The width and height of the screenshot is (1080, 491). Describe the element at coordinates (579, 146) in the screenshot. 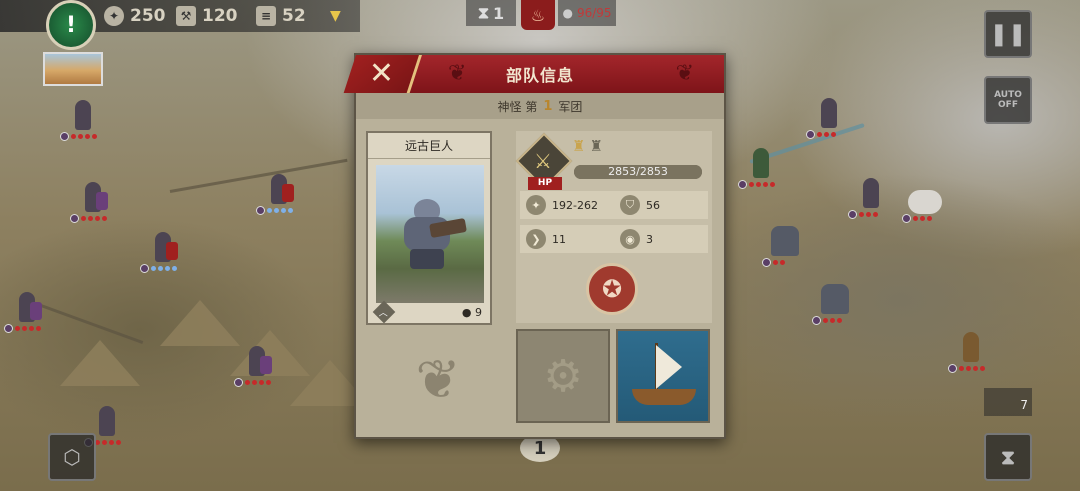

I see `helmet-gold-icon: ♜` at that location.